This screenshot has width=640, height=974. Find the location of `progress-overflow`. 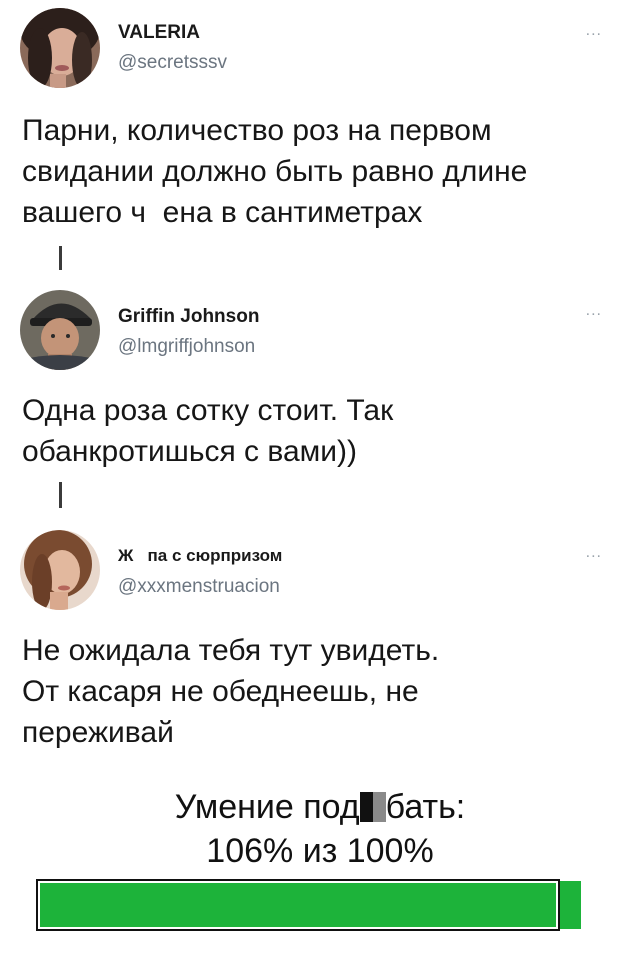

progress-overflow is located at coordinates (570, 905).